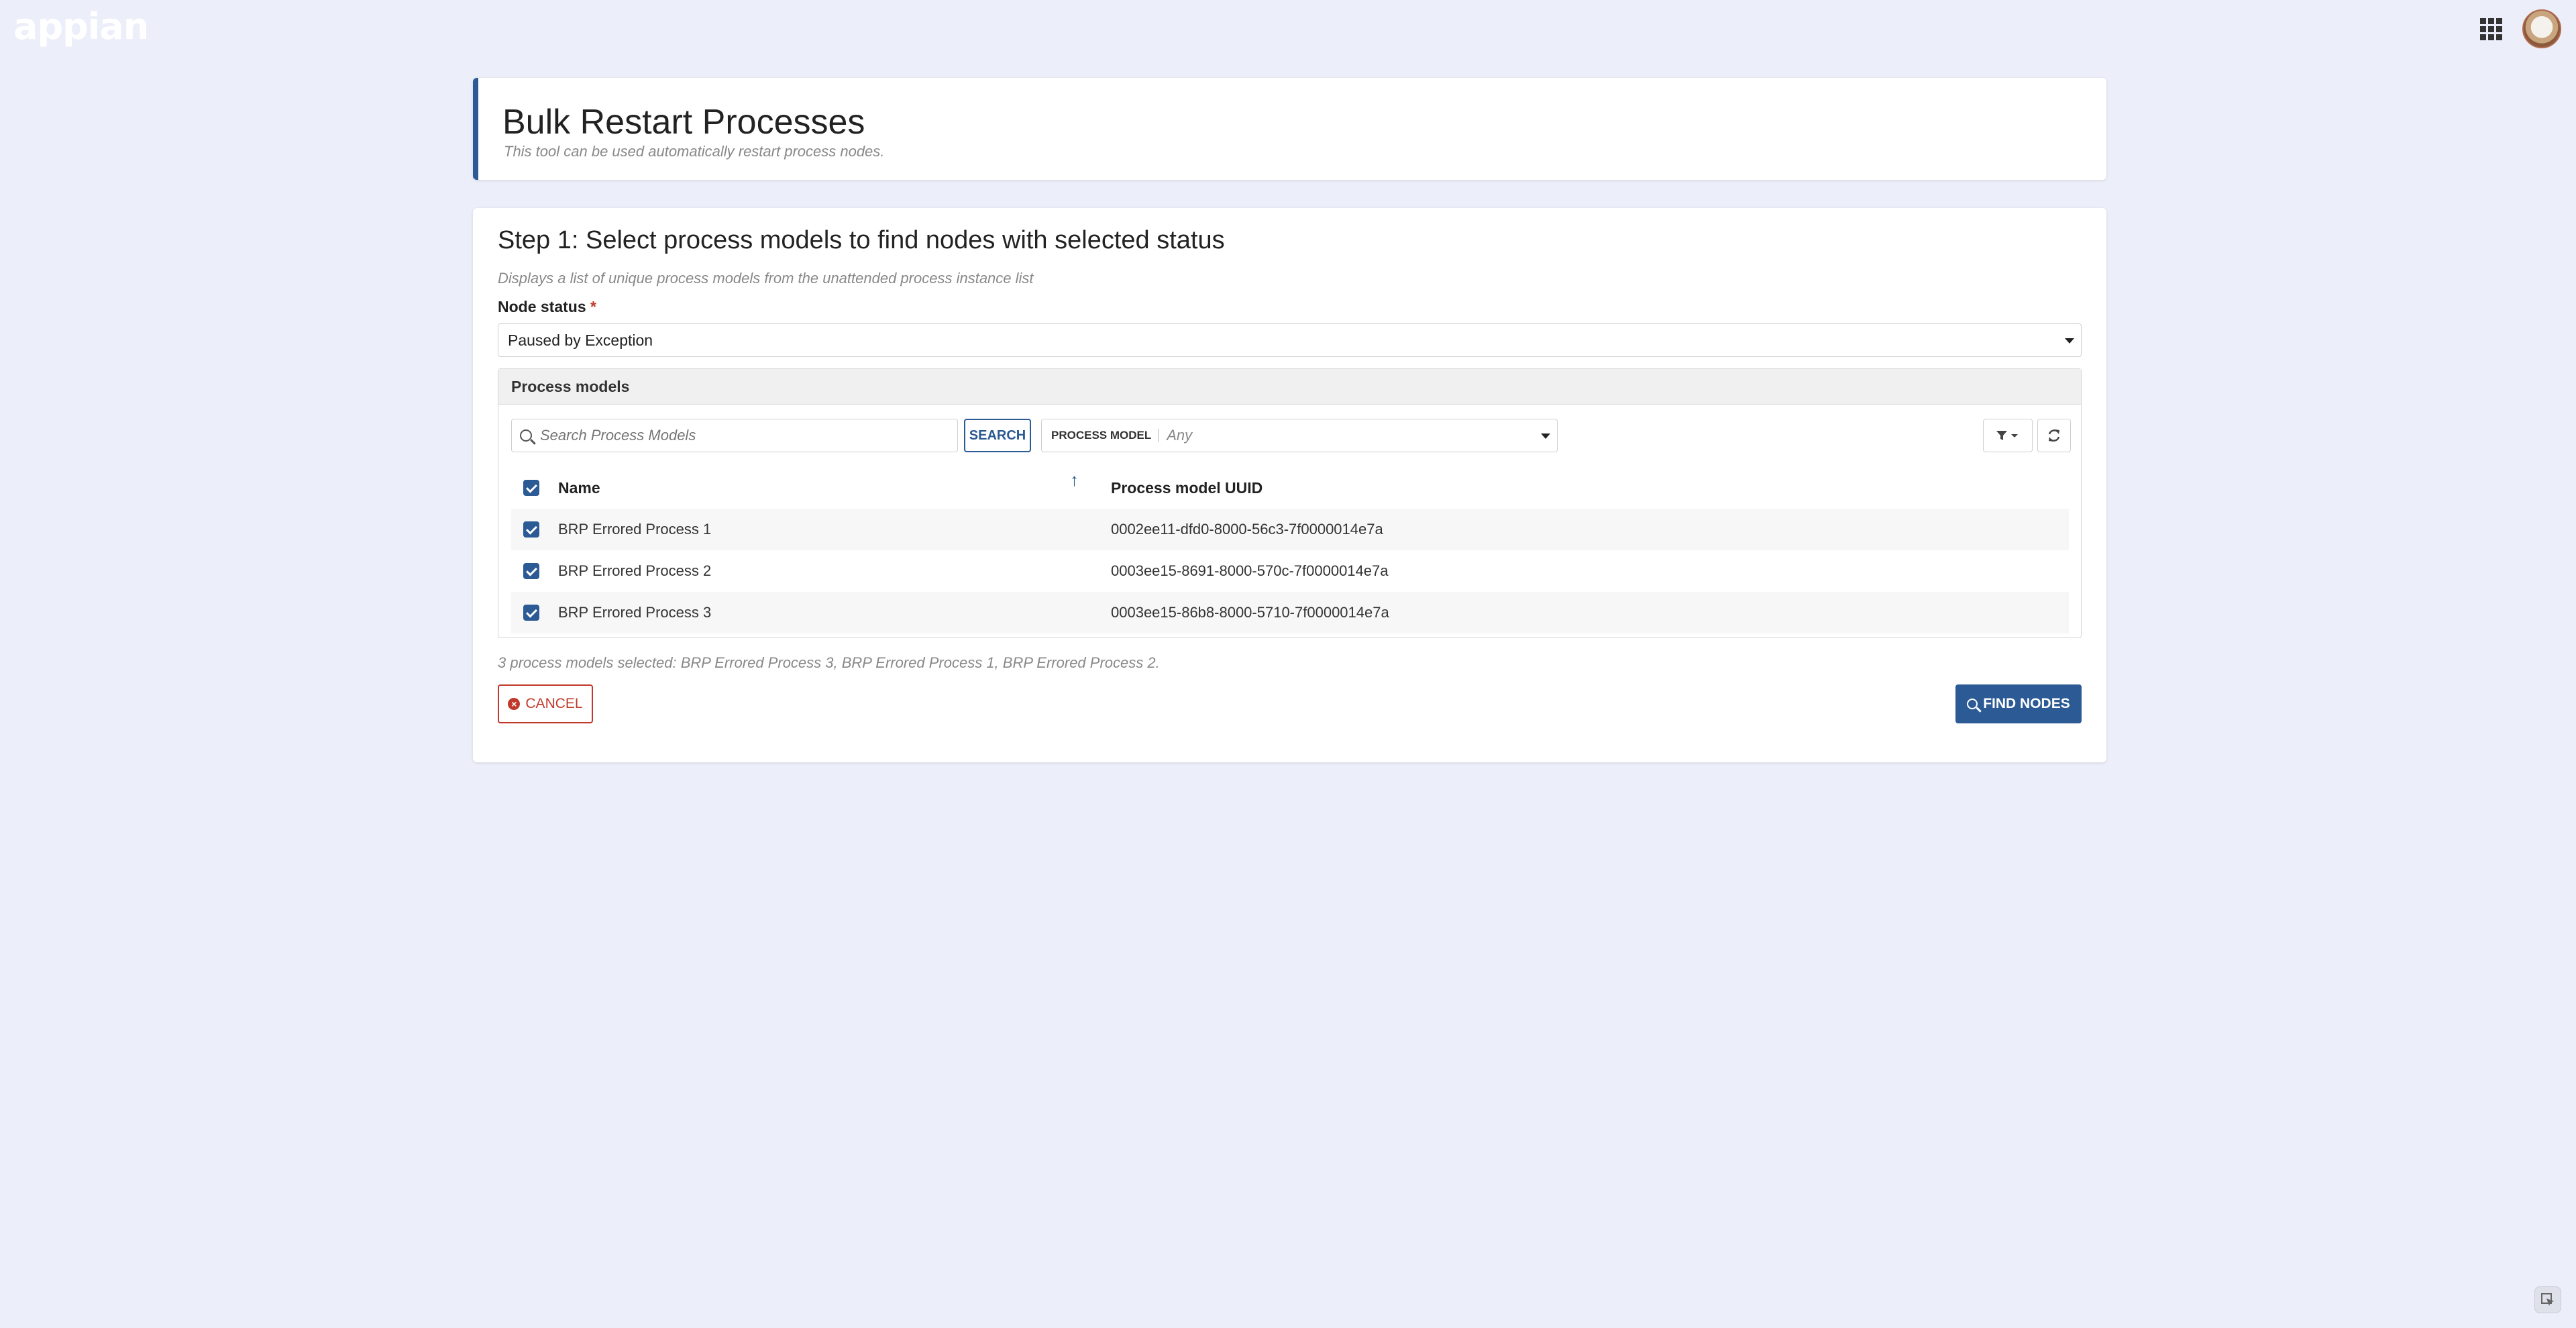  Describe the element at coordinates (635, 570) in the screenshot. I see `row-name: BRP Errored Process 2` at that location.